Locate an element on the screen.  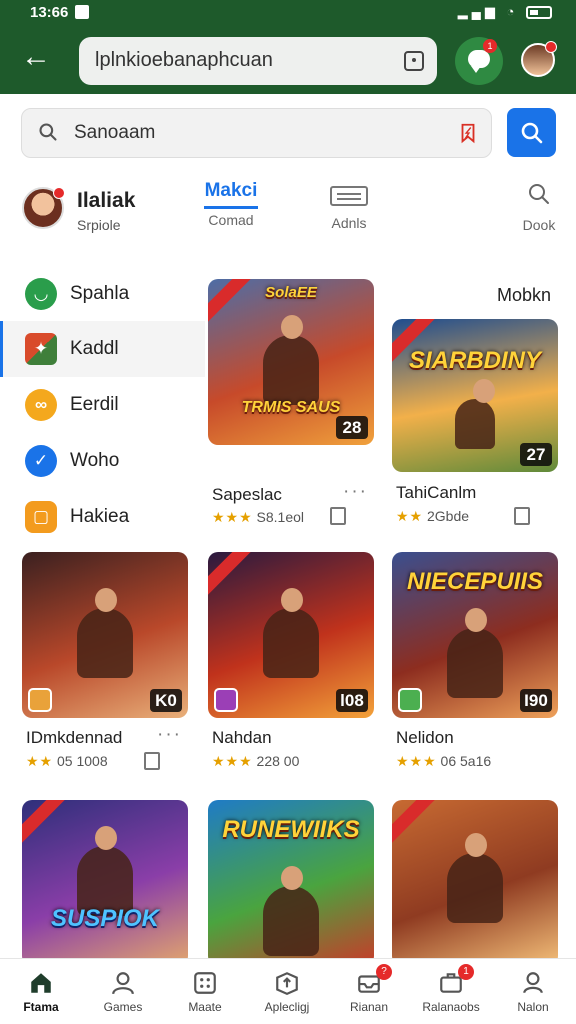
game-card: l08 Nahdan ★★★ 228 00 is located at coordinates (291, 660).